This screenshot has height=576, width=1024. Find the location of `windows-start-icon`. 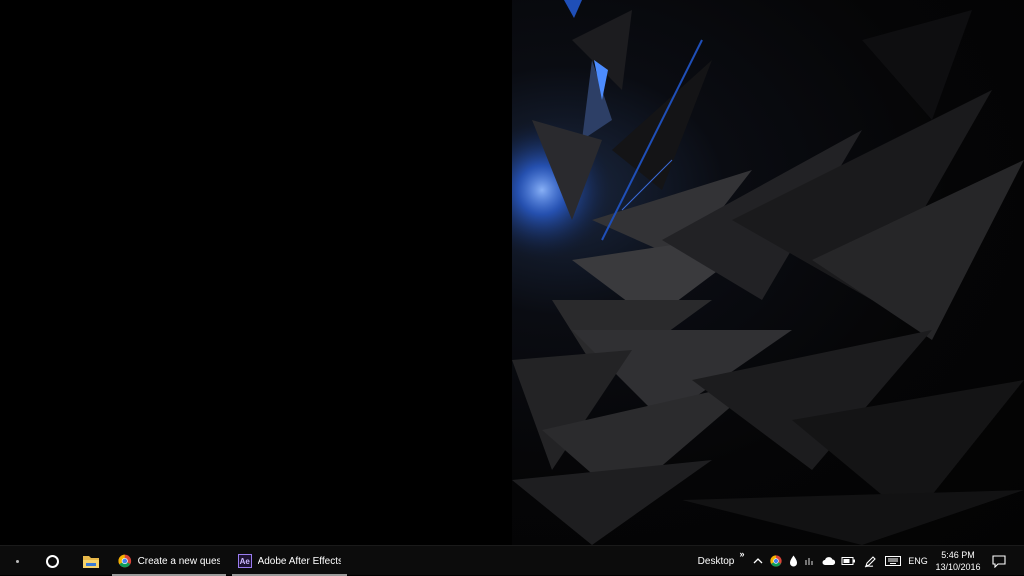

windows-start-icon is located at coordinates (17, 561).